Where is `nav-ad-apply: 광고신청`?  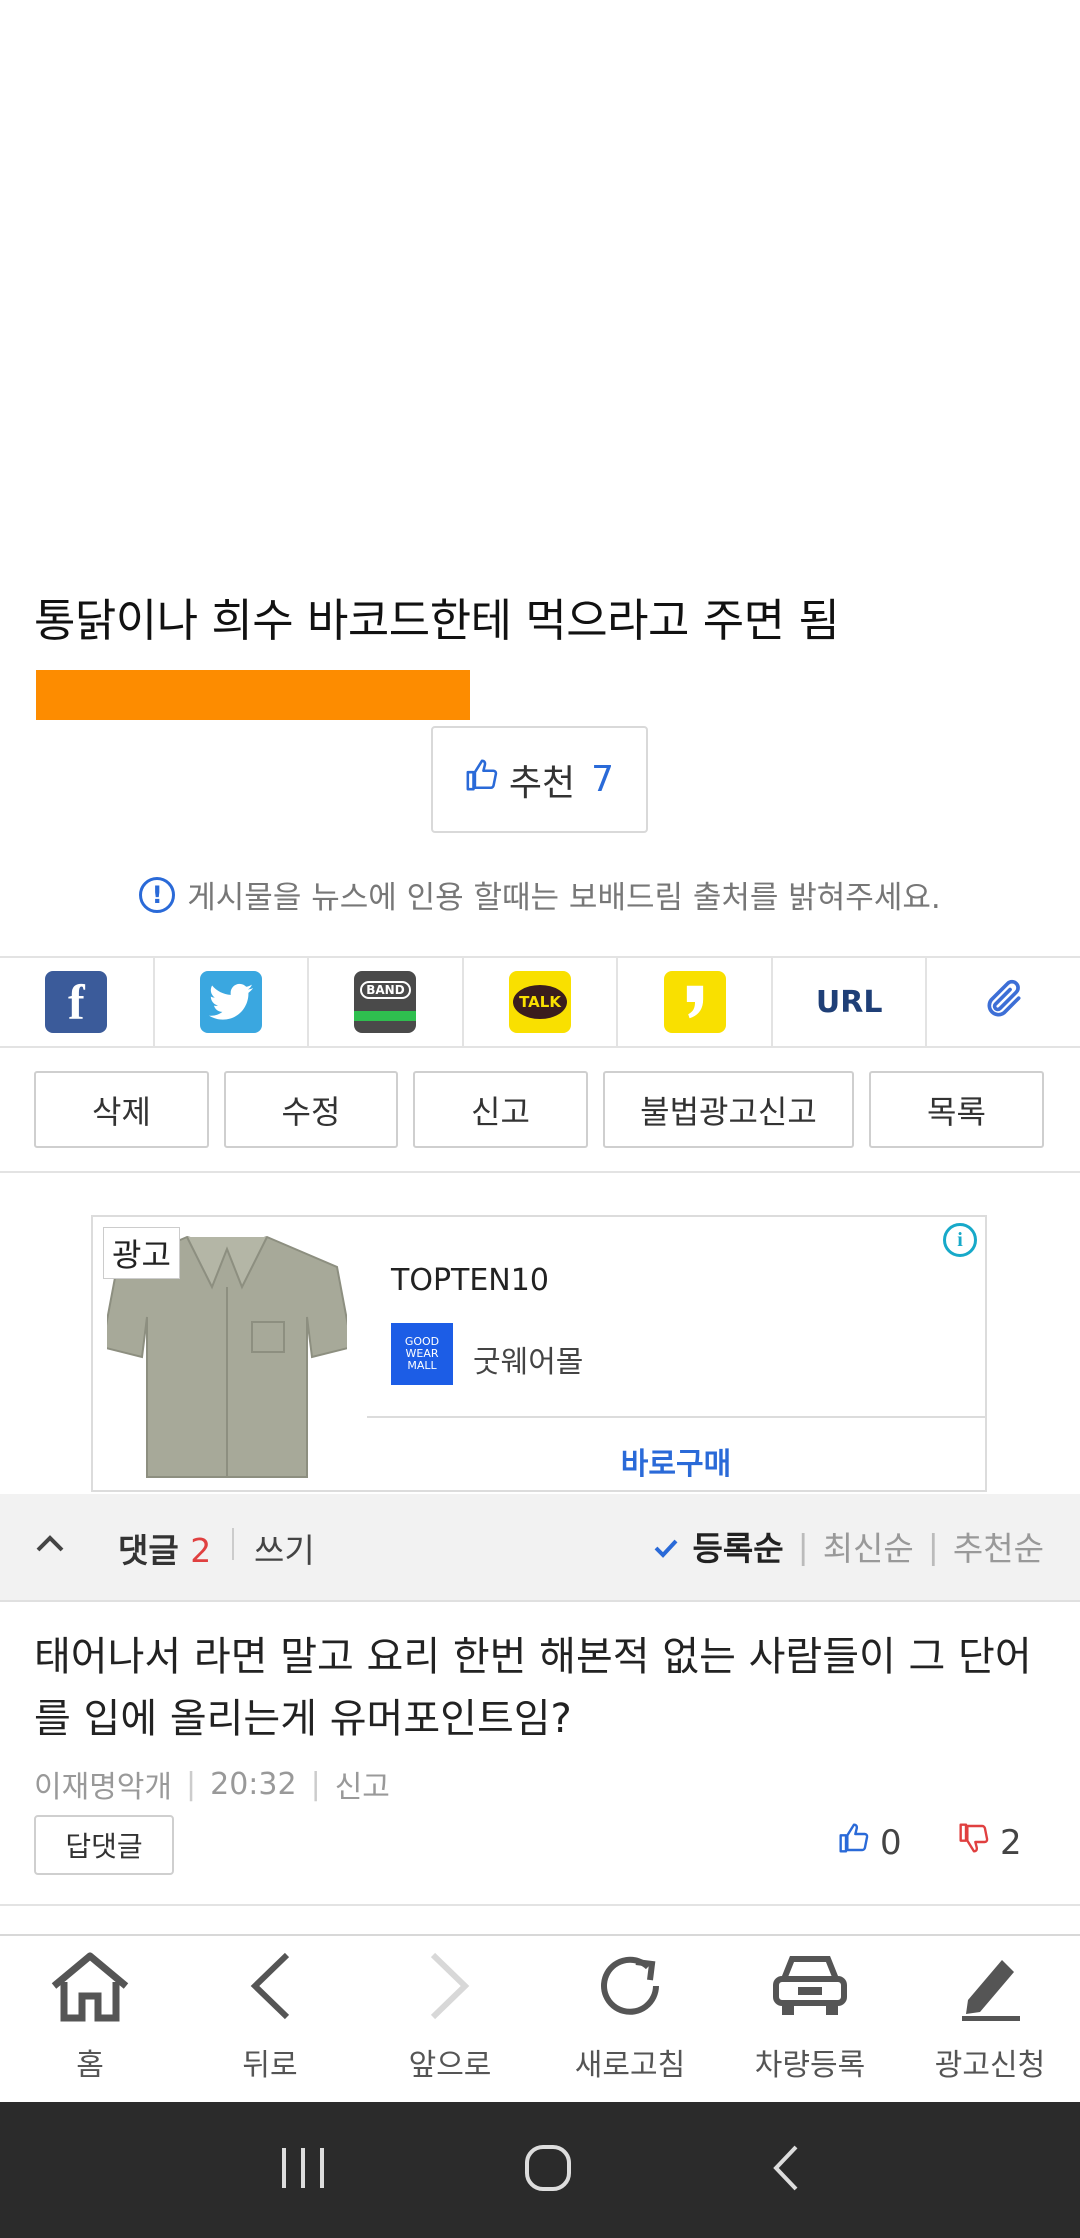
nav-ad-apply: 광고신청 is located at coordinates (990, 2019).